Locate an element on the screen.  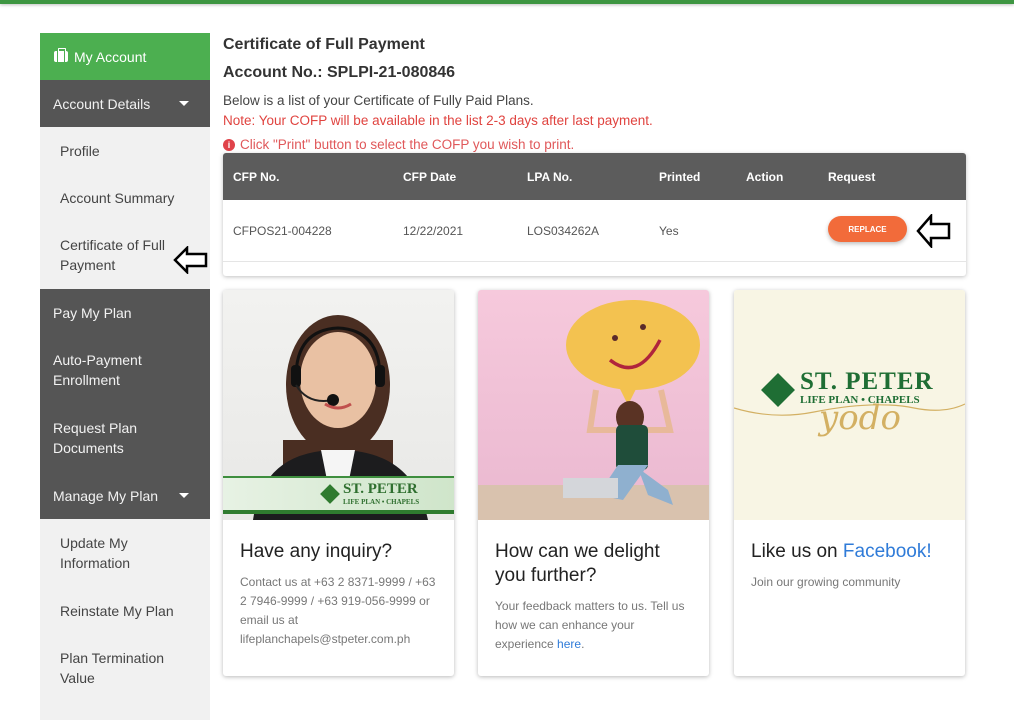
sidebar-item-label: Pay My Plan is located at coordinates (92, 312).